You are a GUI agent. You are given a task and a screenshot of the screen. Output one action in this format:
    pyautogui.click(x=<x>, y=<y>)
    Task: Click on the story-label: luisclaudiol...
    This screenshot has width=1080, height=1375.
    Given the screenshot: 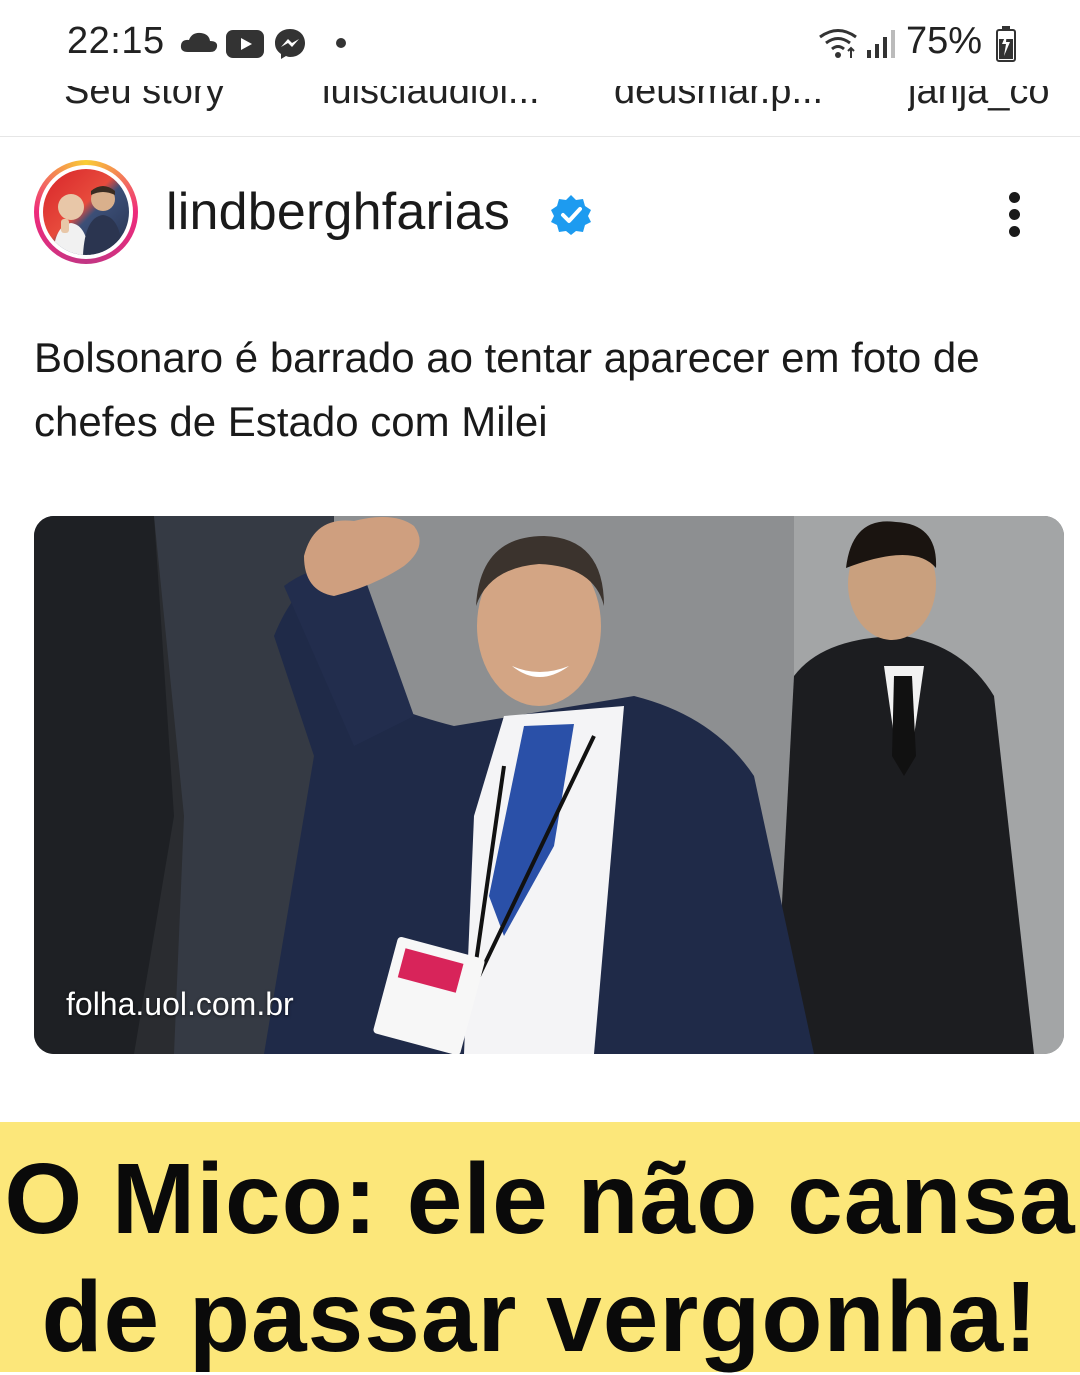 What is the action you would take?
    pyautogui.click(x=442, y=99)
    